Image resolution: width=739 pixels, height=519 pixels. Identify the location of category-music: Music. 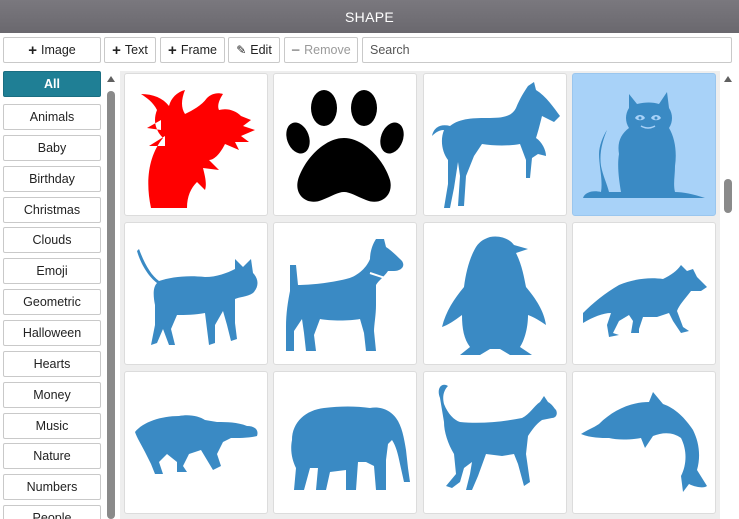
(52, 426).